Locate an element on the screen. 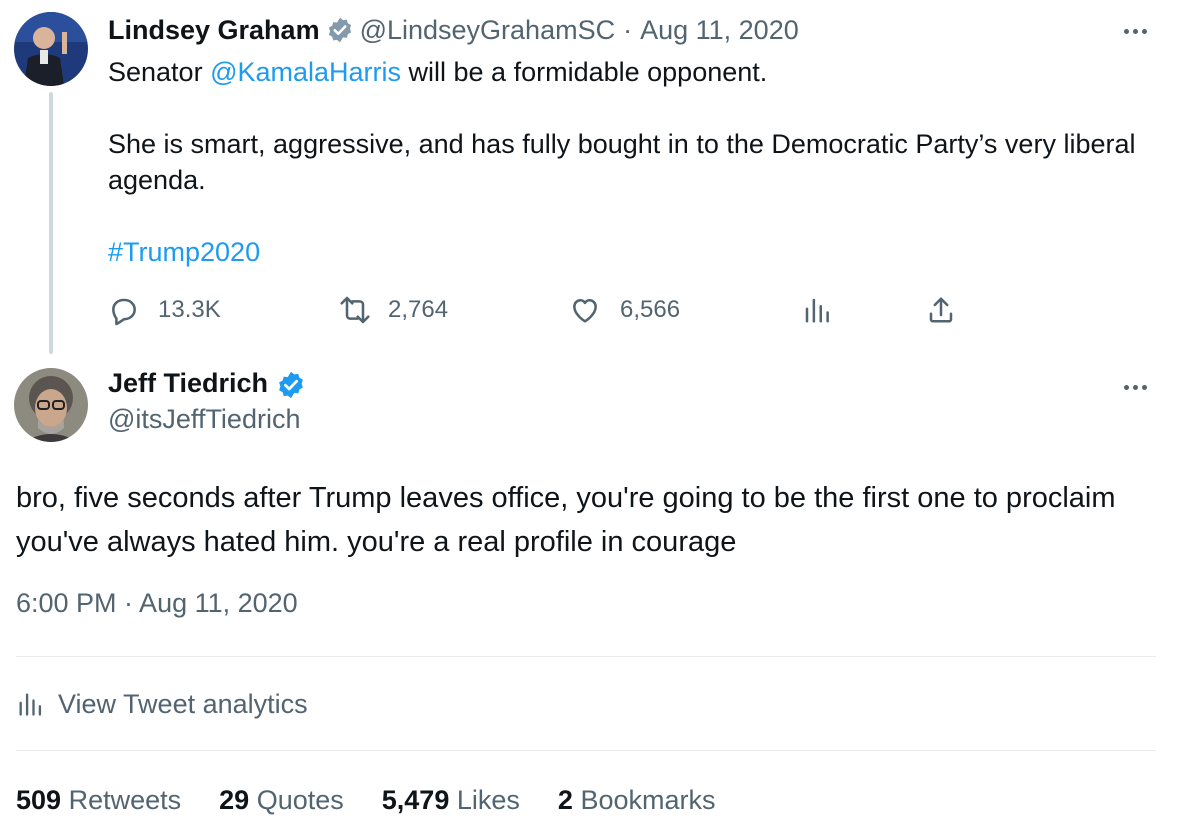 The width and height of the screenshot is (1180, 832). stat-value: 509 is located at coordinates (39, 799).